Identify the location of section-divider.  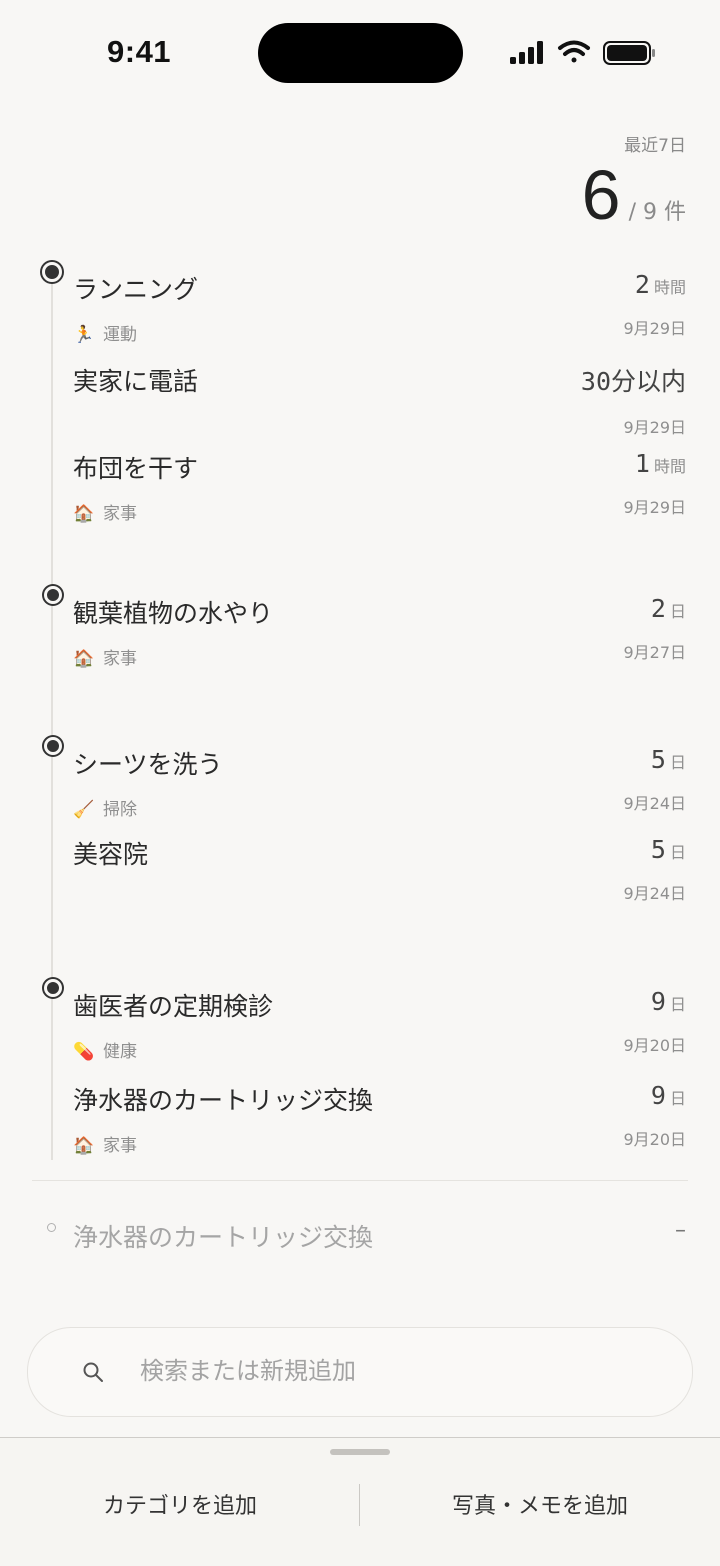
(360, 1180).